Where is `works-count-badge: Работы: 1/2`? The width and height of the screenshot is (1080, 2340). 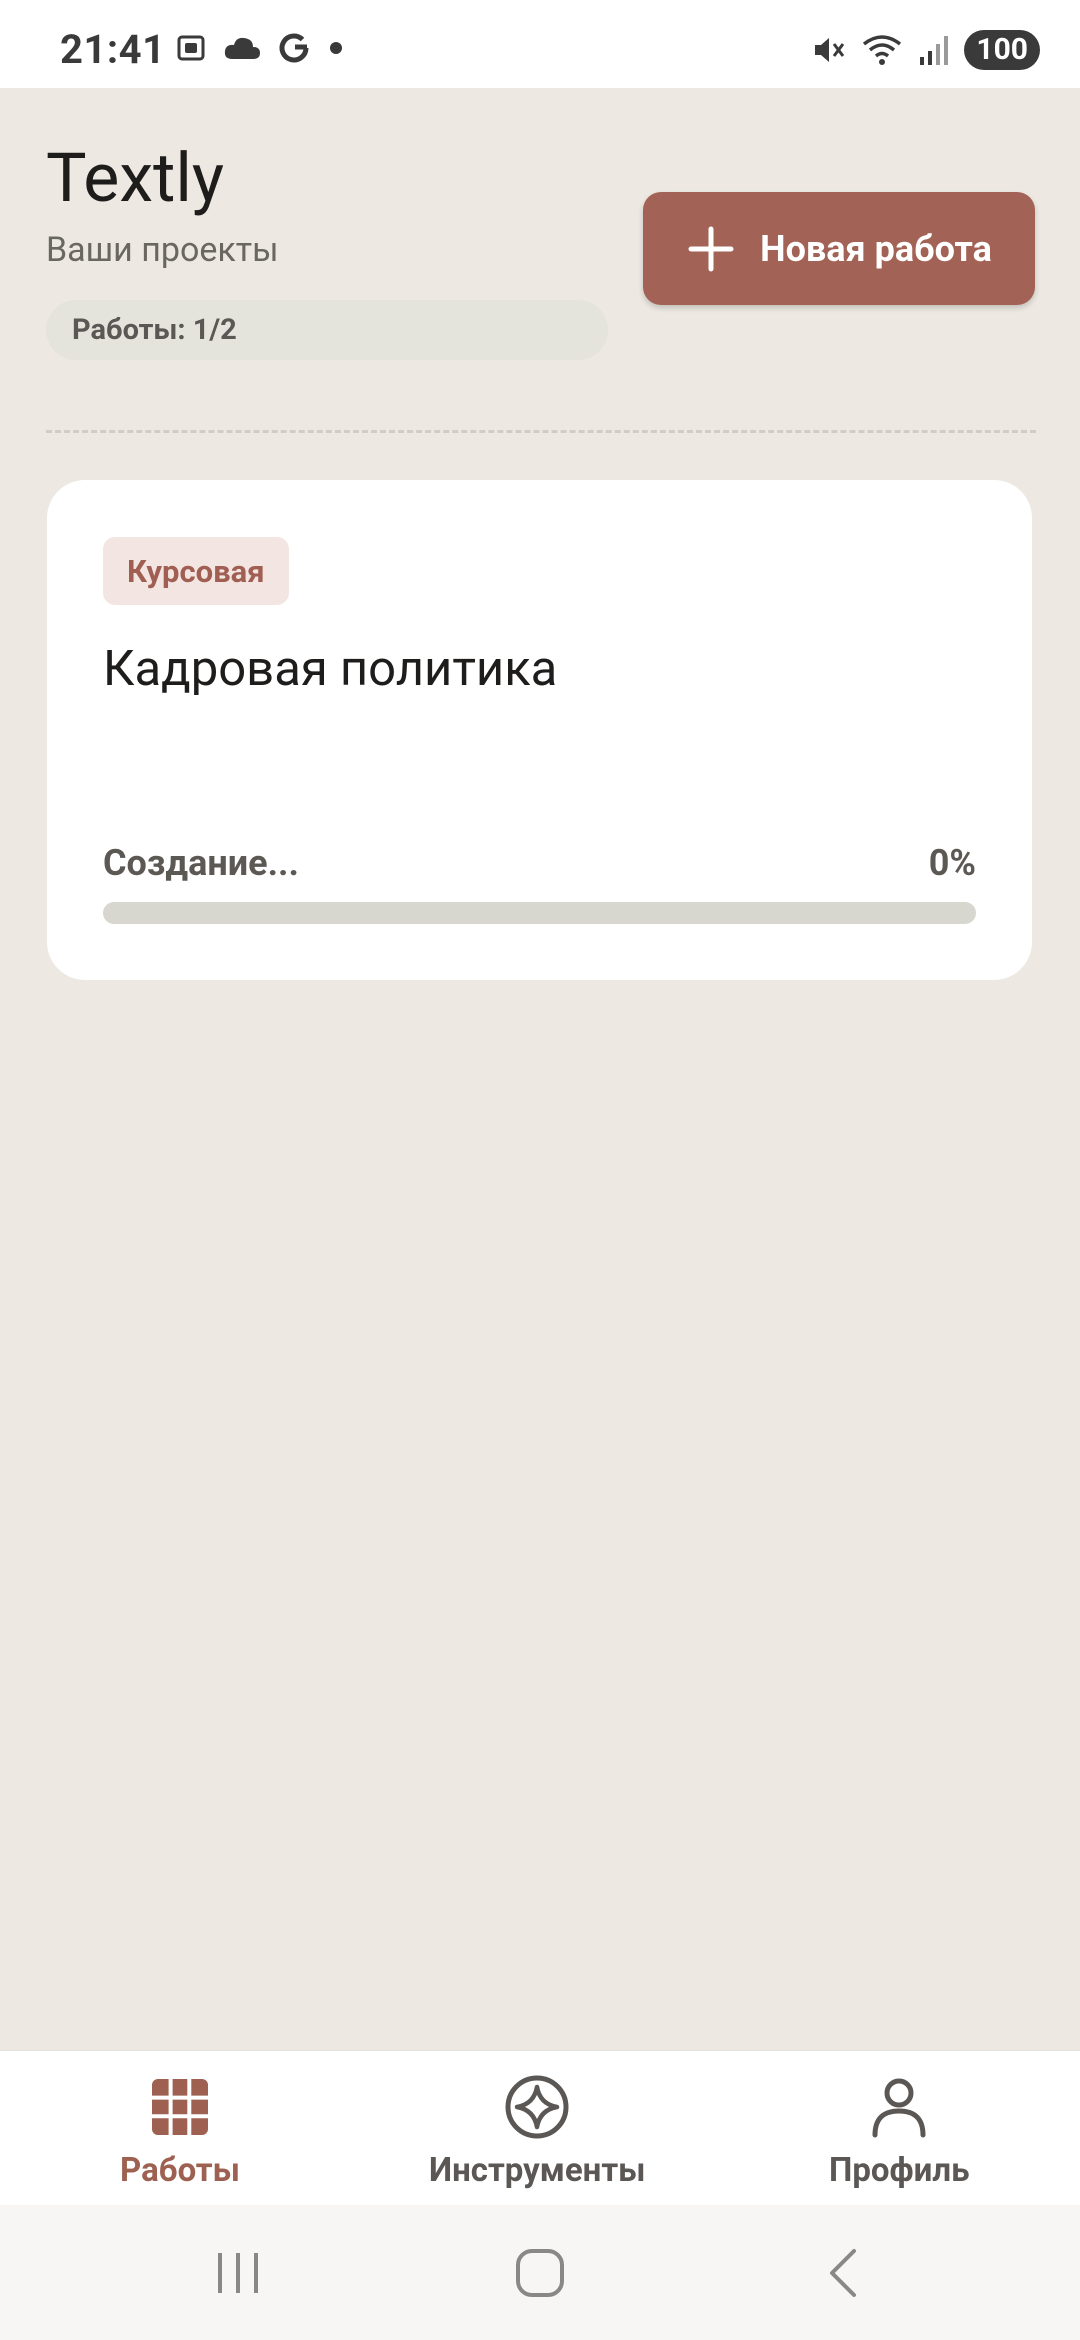
works-count-badge: Работы: 1/2 is located at coordinates (327, 330).